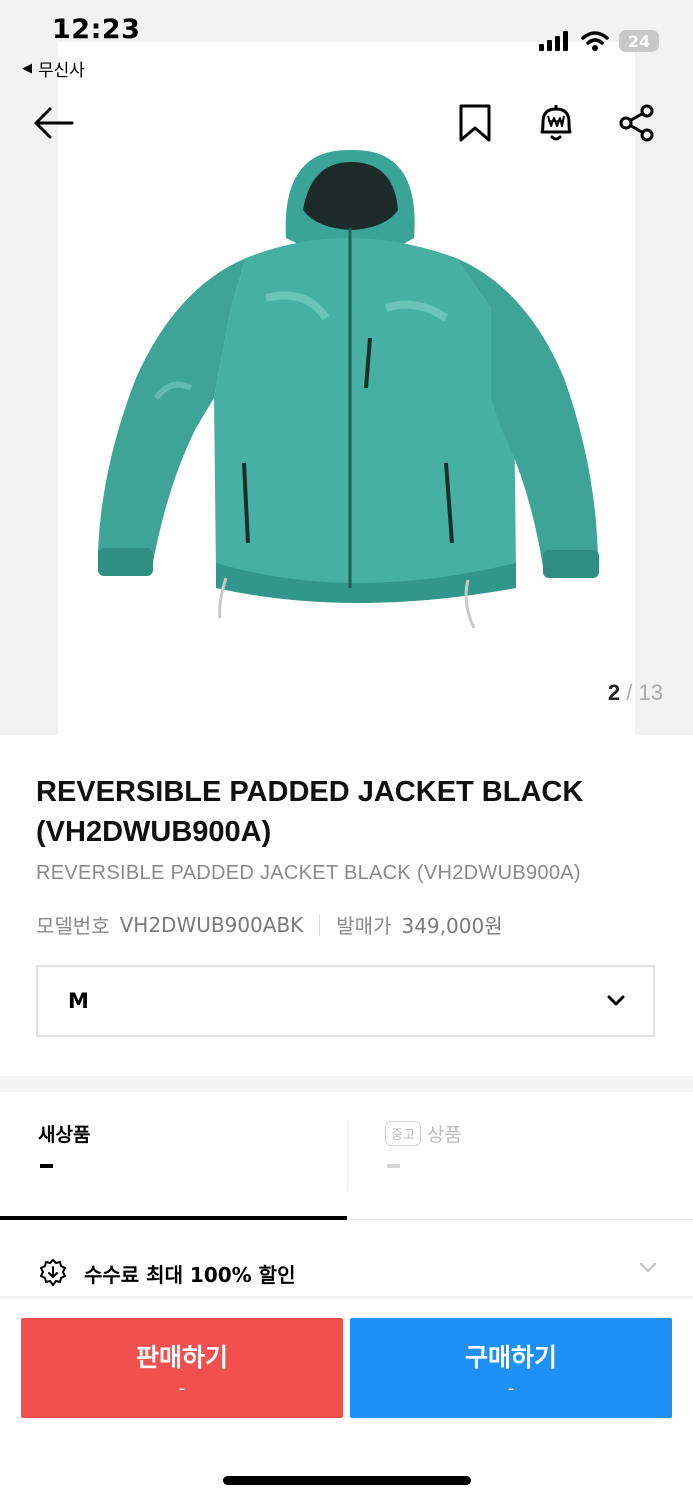  I want to click on release-price-value: 349,000원, so click(452, 926).